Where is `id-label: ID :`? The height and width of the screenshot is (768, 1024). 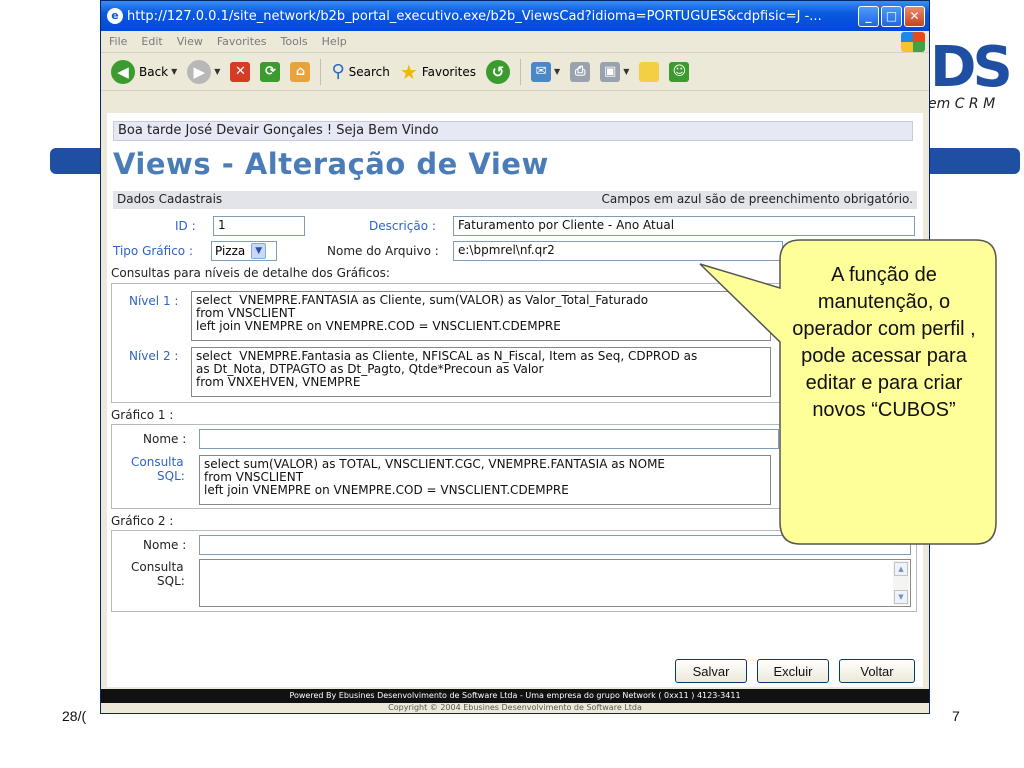
id-label: ID : is located at coordinates (185, 226).